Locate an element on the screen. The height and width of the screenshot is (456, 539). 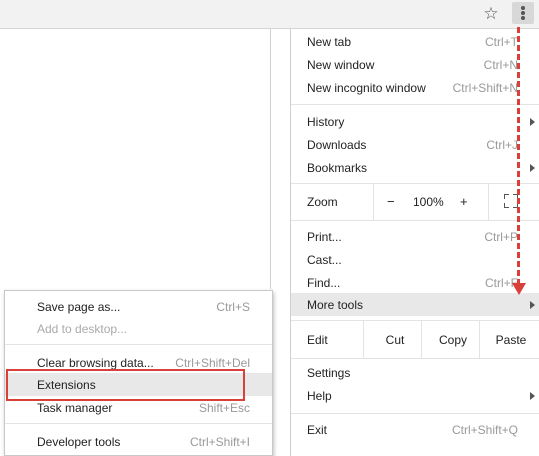
menu-item-new-incognito-window: New incognito window Ctrl+Shift+N is located at coordinates (415, 87).